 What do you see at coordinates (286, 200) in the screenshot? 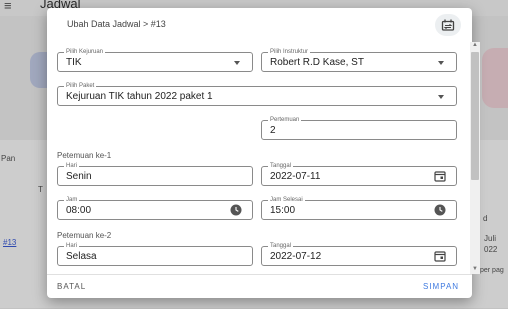
I see `jam-selesai-label: Jam Selesai` at bounding box center [286, 200].